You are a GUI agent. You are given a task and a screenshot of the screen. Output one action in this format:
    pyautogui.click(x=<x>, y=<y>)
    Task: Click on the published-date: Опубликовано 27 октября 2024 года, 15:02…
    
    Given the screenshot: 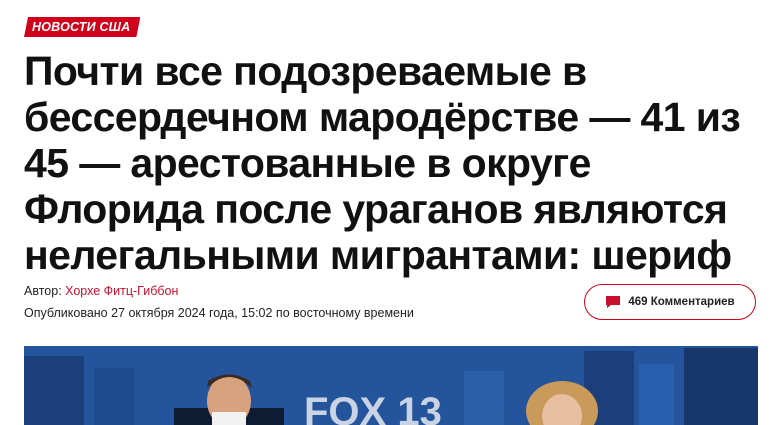 What is the action you would take?
    pyautogui.click(x=219, y=313)
    